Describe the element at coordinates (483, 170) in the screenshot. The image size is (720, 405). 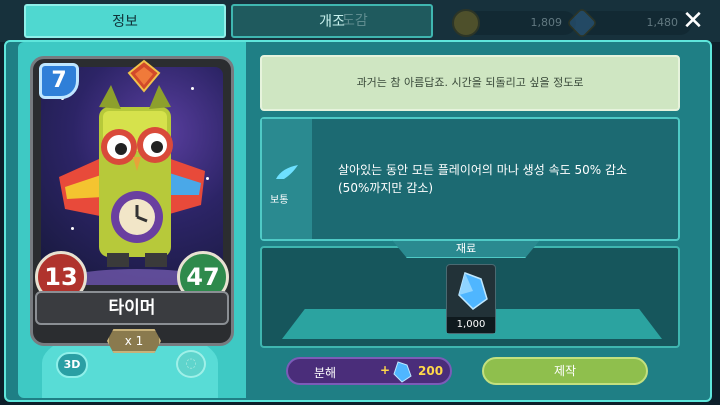
I see `ability-line-1: 살아있는 동안 모든 플레이어의 마나 생성 속도 50% 감소` at that location.